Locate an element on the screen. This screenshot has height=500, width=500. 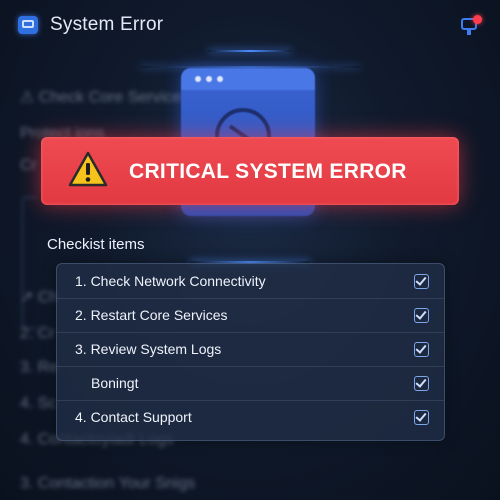
checklist-item: Boningt is located at coordinates (250, 383).